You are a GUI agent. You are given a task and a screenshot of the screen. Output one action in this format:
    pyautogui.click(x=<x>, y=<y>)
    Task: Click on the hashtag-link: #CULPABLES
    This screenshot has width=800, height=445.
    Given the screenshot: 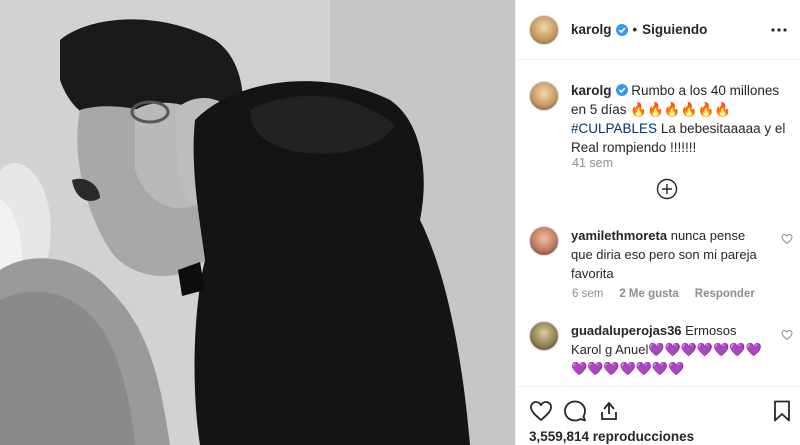 What is the action you would take?
    pyautogui.click(x=614, y=128)
    